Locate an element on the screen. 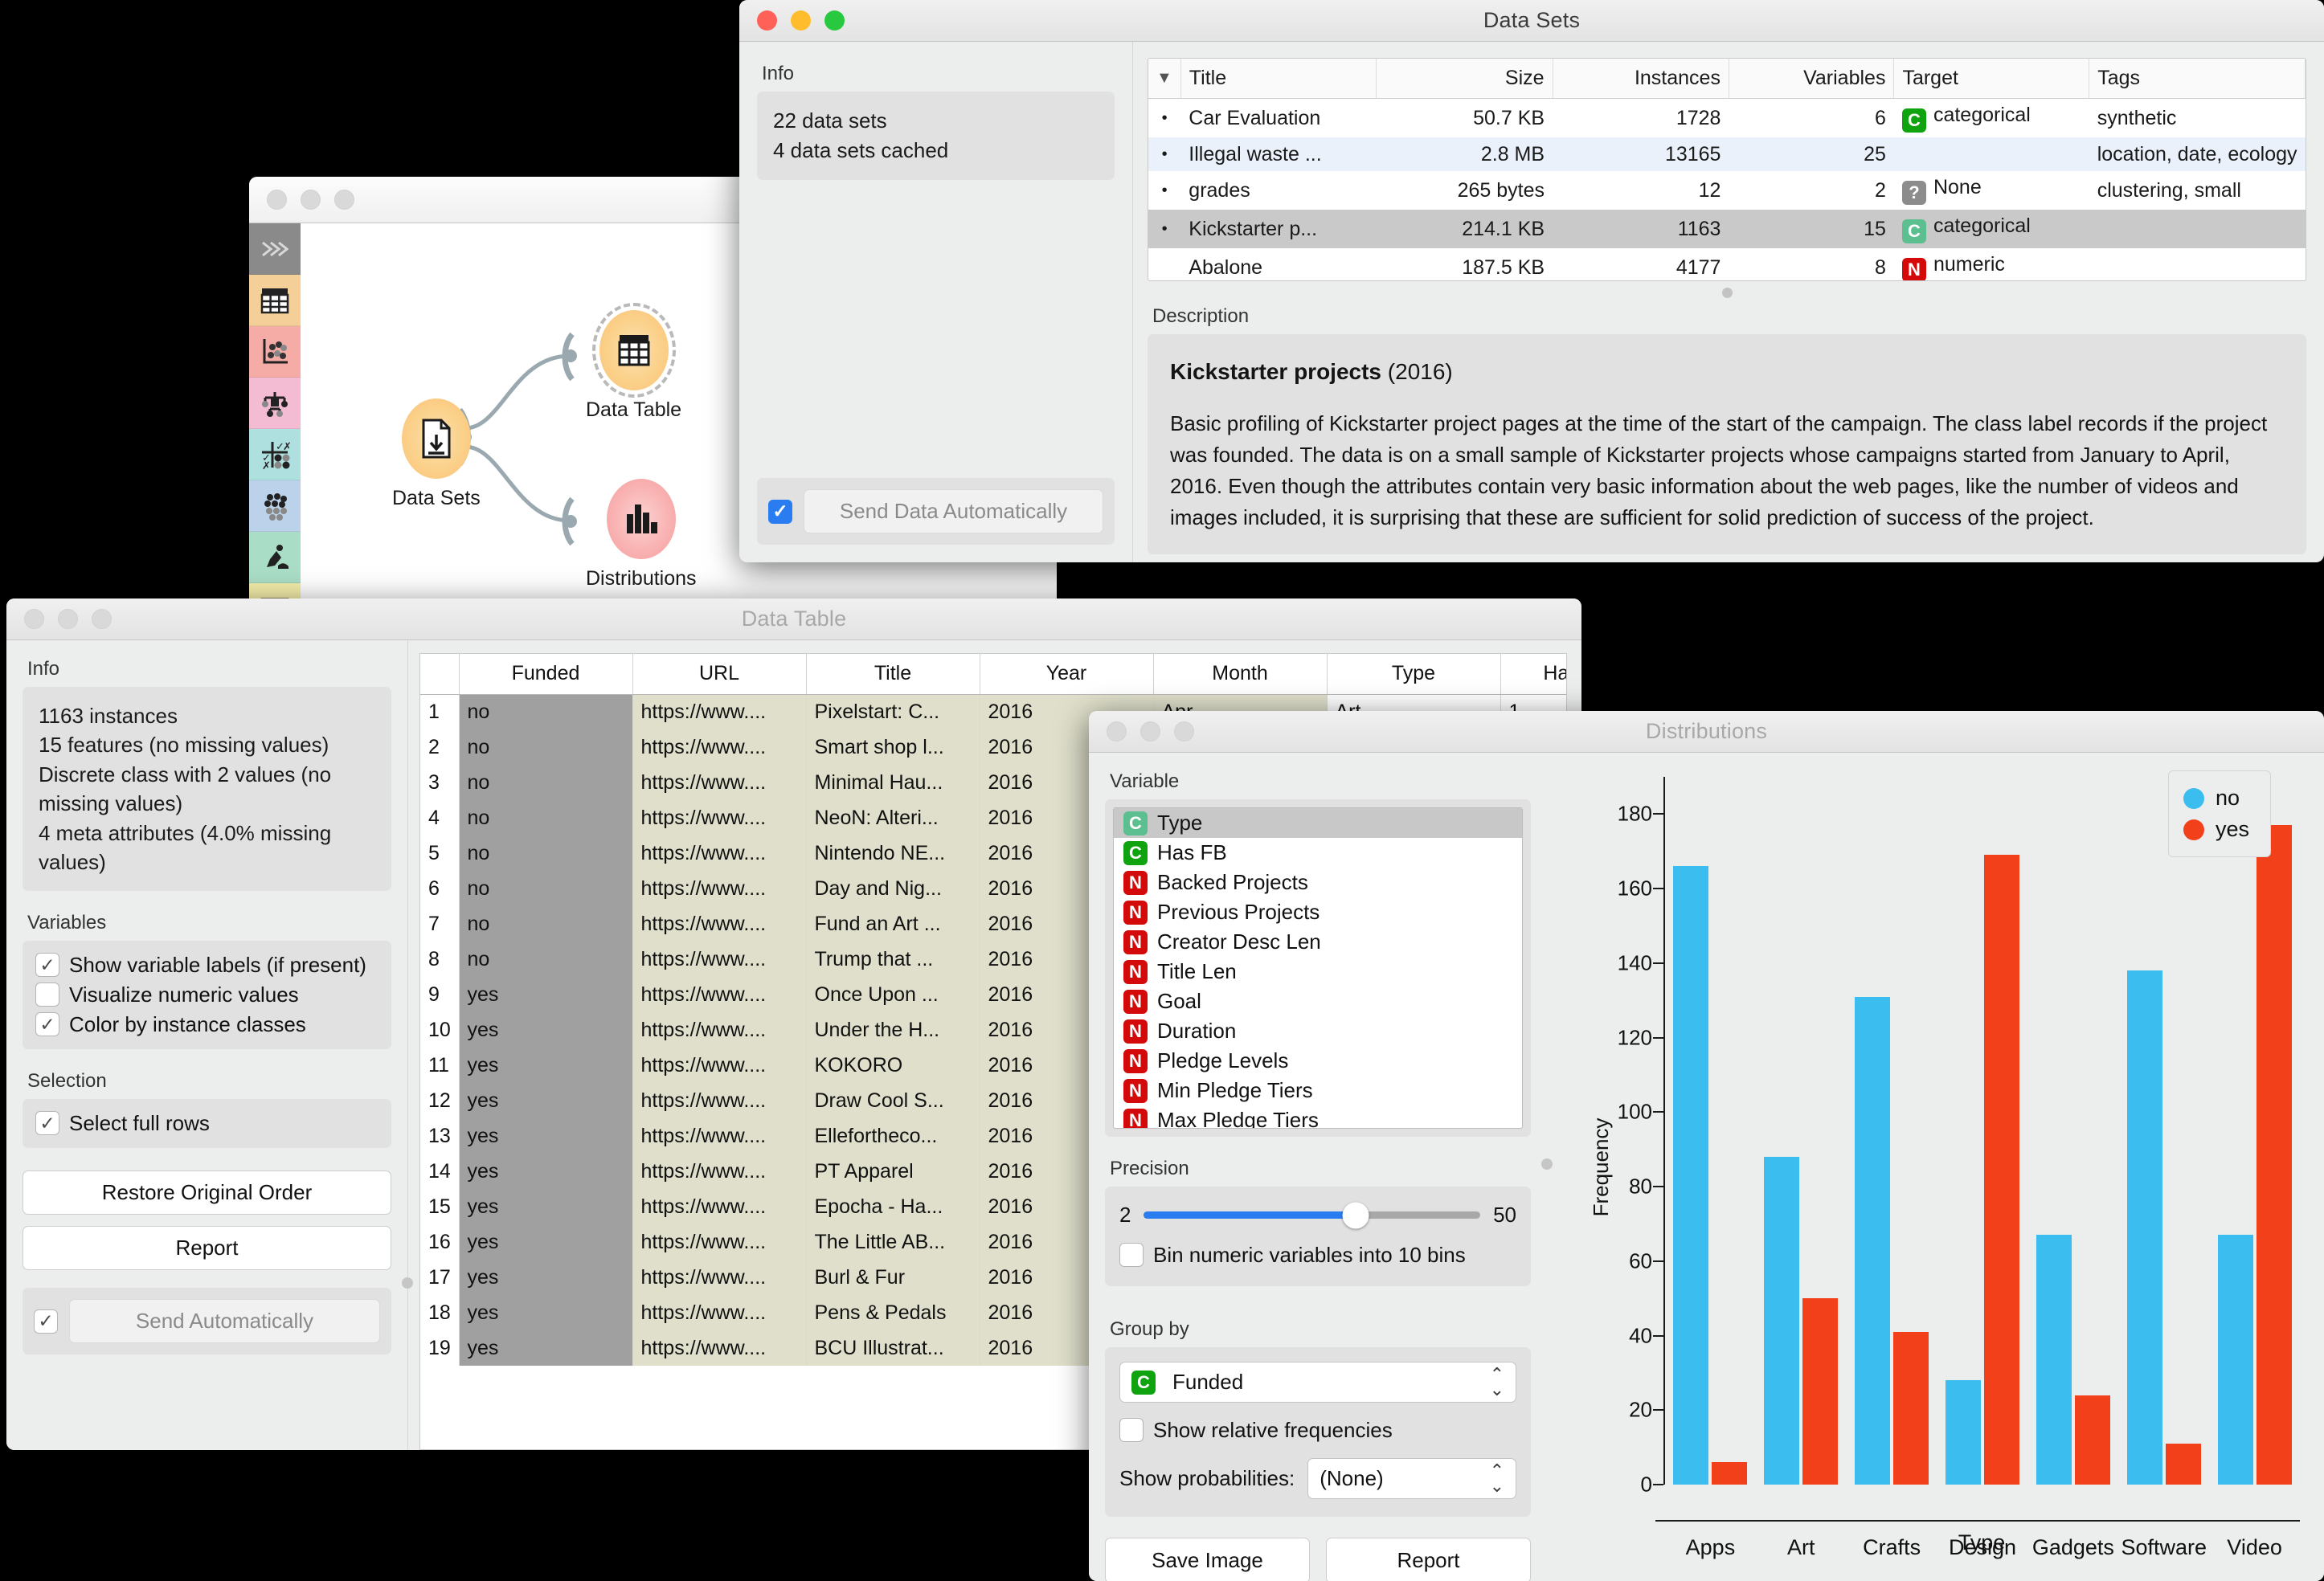  variable-list-item: N Title Len is located at coordinates (1318, 972).